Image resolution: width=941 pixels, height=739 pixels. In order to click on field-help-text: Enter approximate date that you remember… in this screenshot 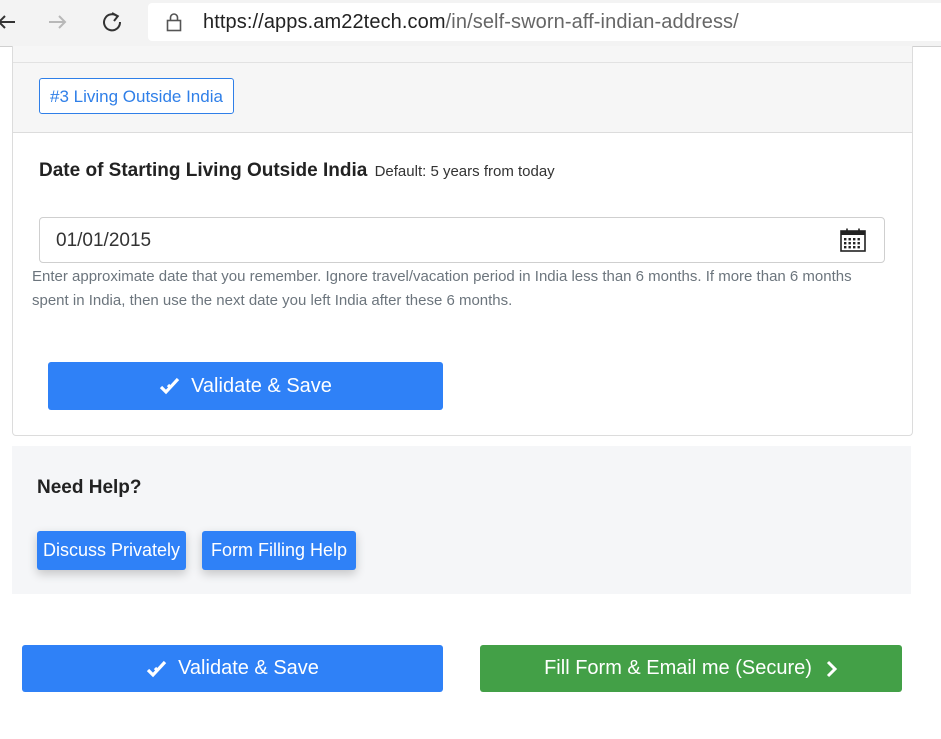, I will do `click(442, 288)`.